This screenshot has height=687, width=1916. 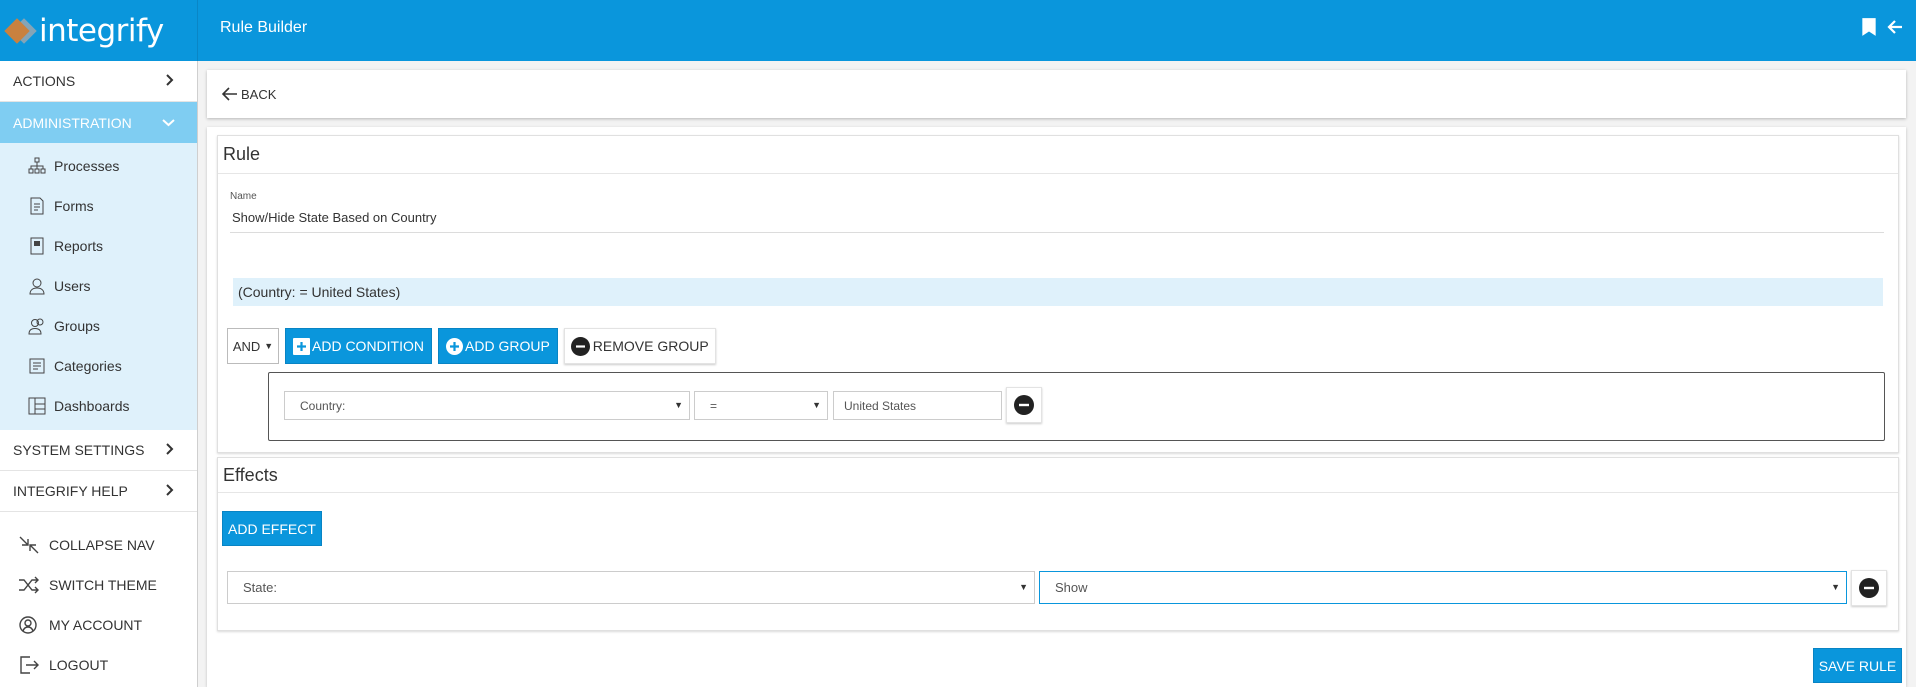 I want to click on sidebar-item-label: Users, so click(x=72, y=286).